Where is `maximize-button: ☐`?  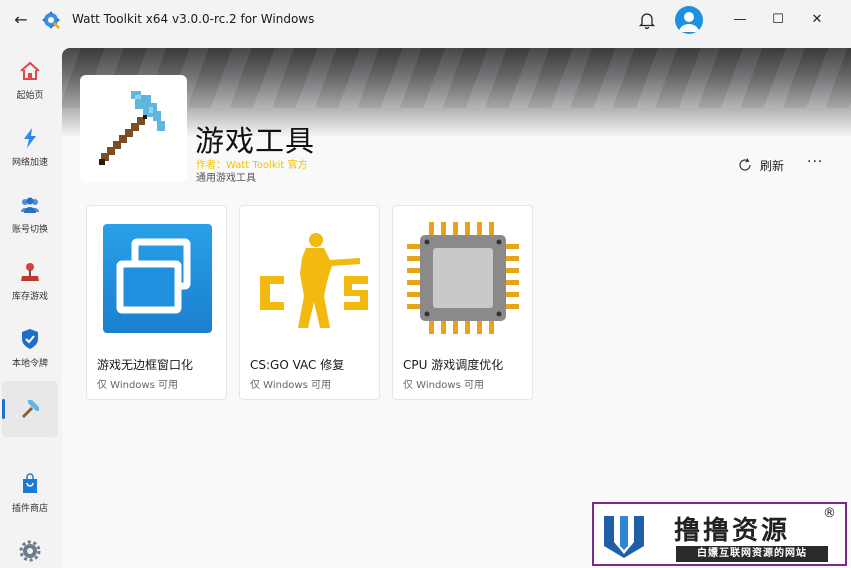
maximize-button: ☐ is located at coordinates (778, 20).